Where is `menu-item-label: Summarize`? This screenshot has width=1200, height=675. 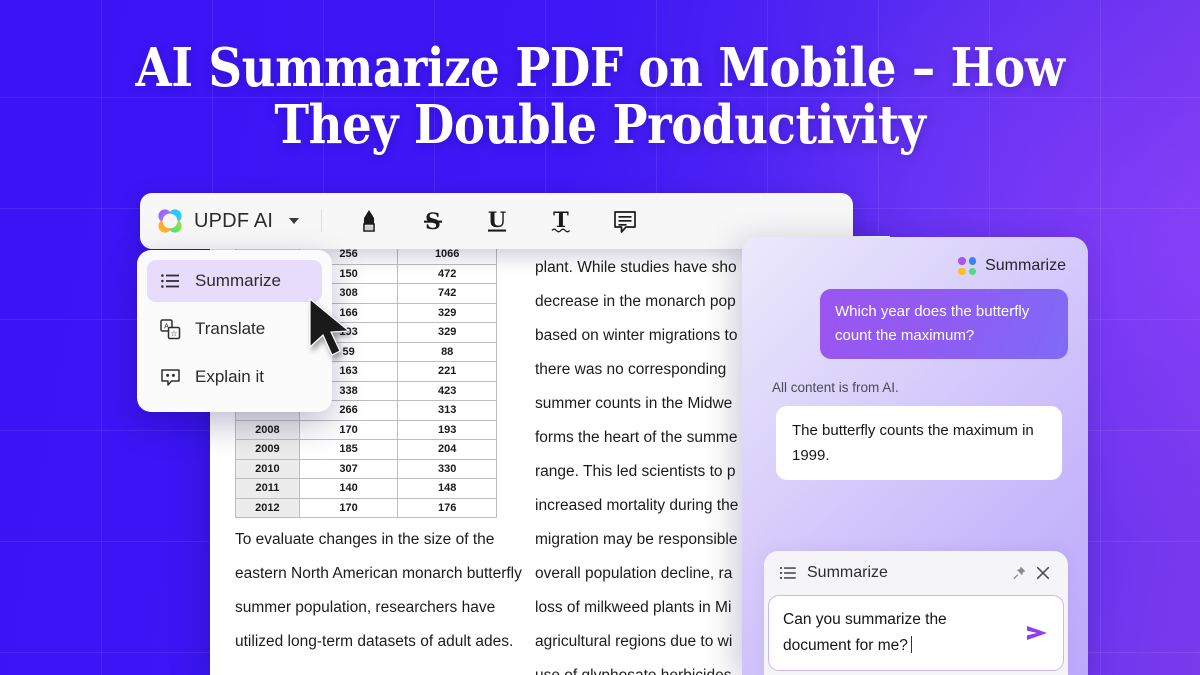
menu-item-label: Summarize is located at coordinates (238, 280).